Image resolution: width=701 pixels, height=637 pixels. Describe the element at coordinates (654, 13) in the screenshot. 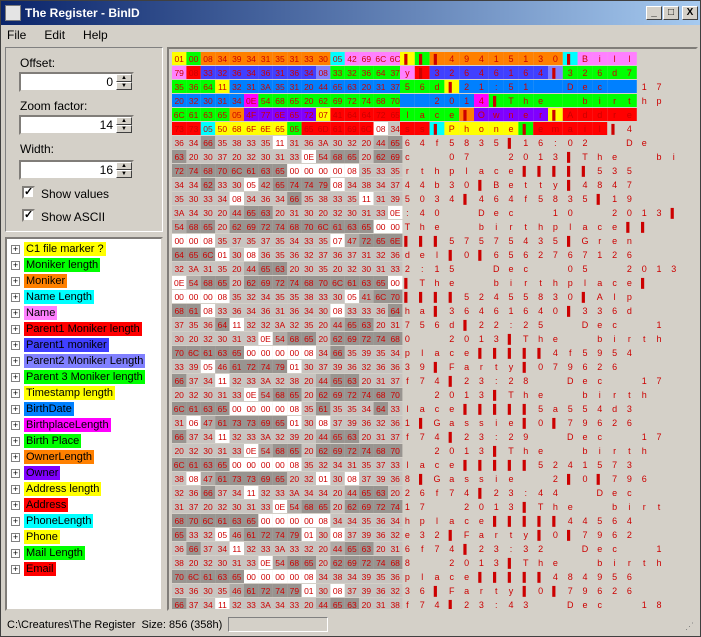

I see `minimize-button: _` at that location.